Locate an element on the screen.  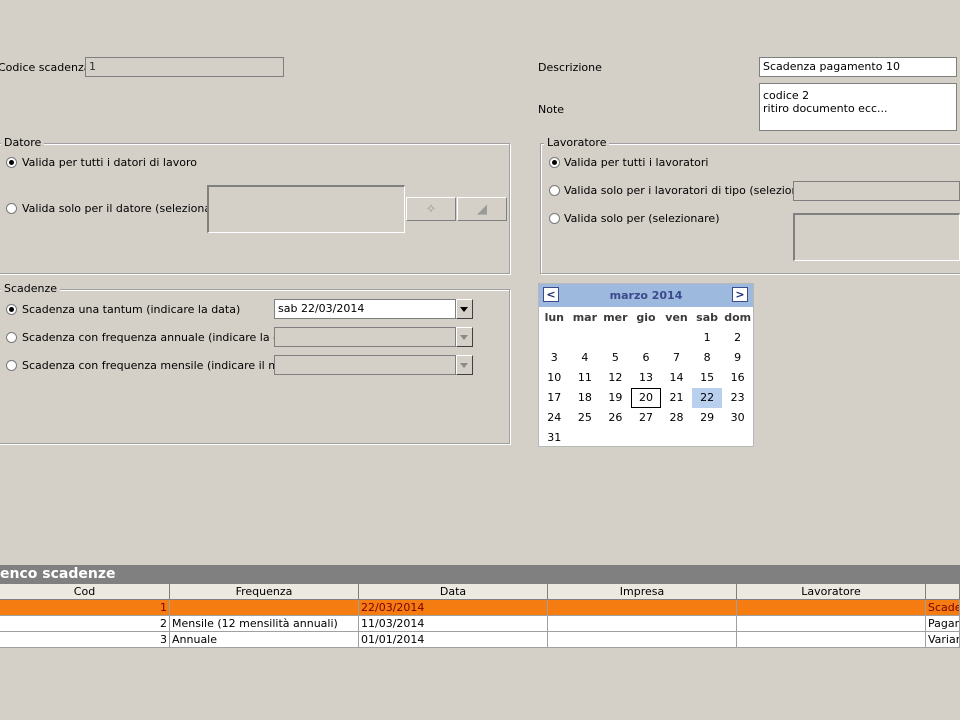
calendar-next-button: > is located at coordinates (740, 294).